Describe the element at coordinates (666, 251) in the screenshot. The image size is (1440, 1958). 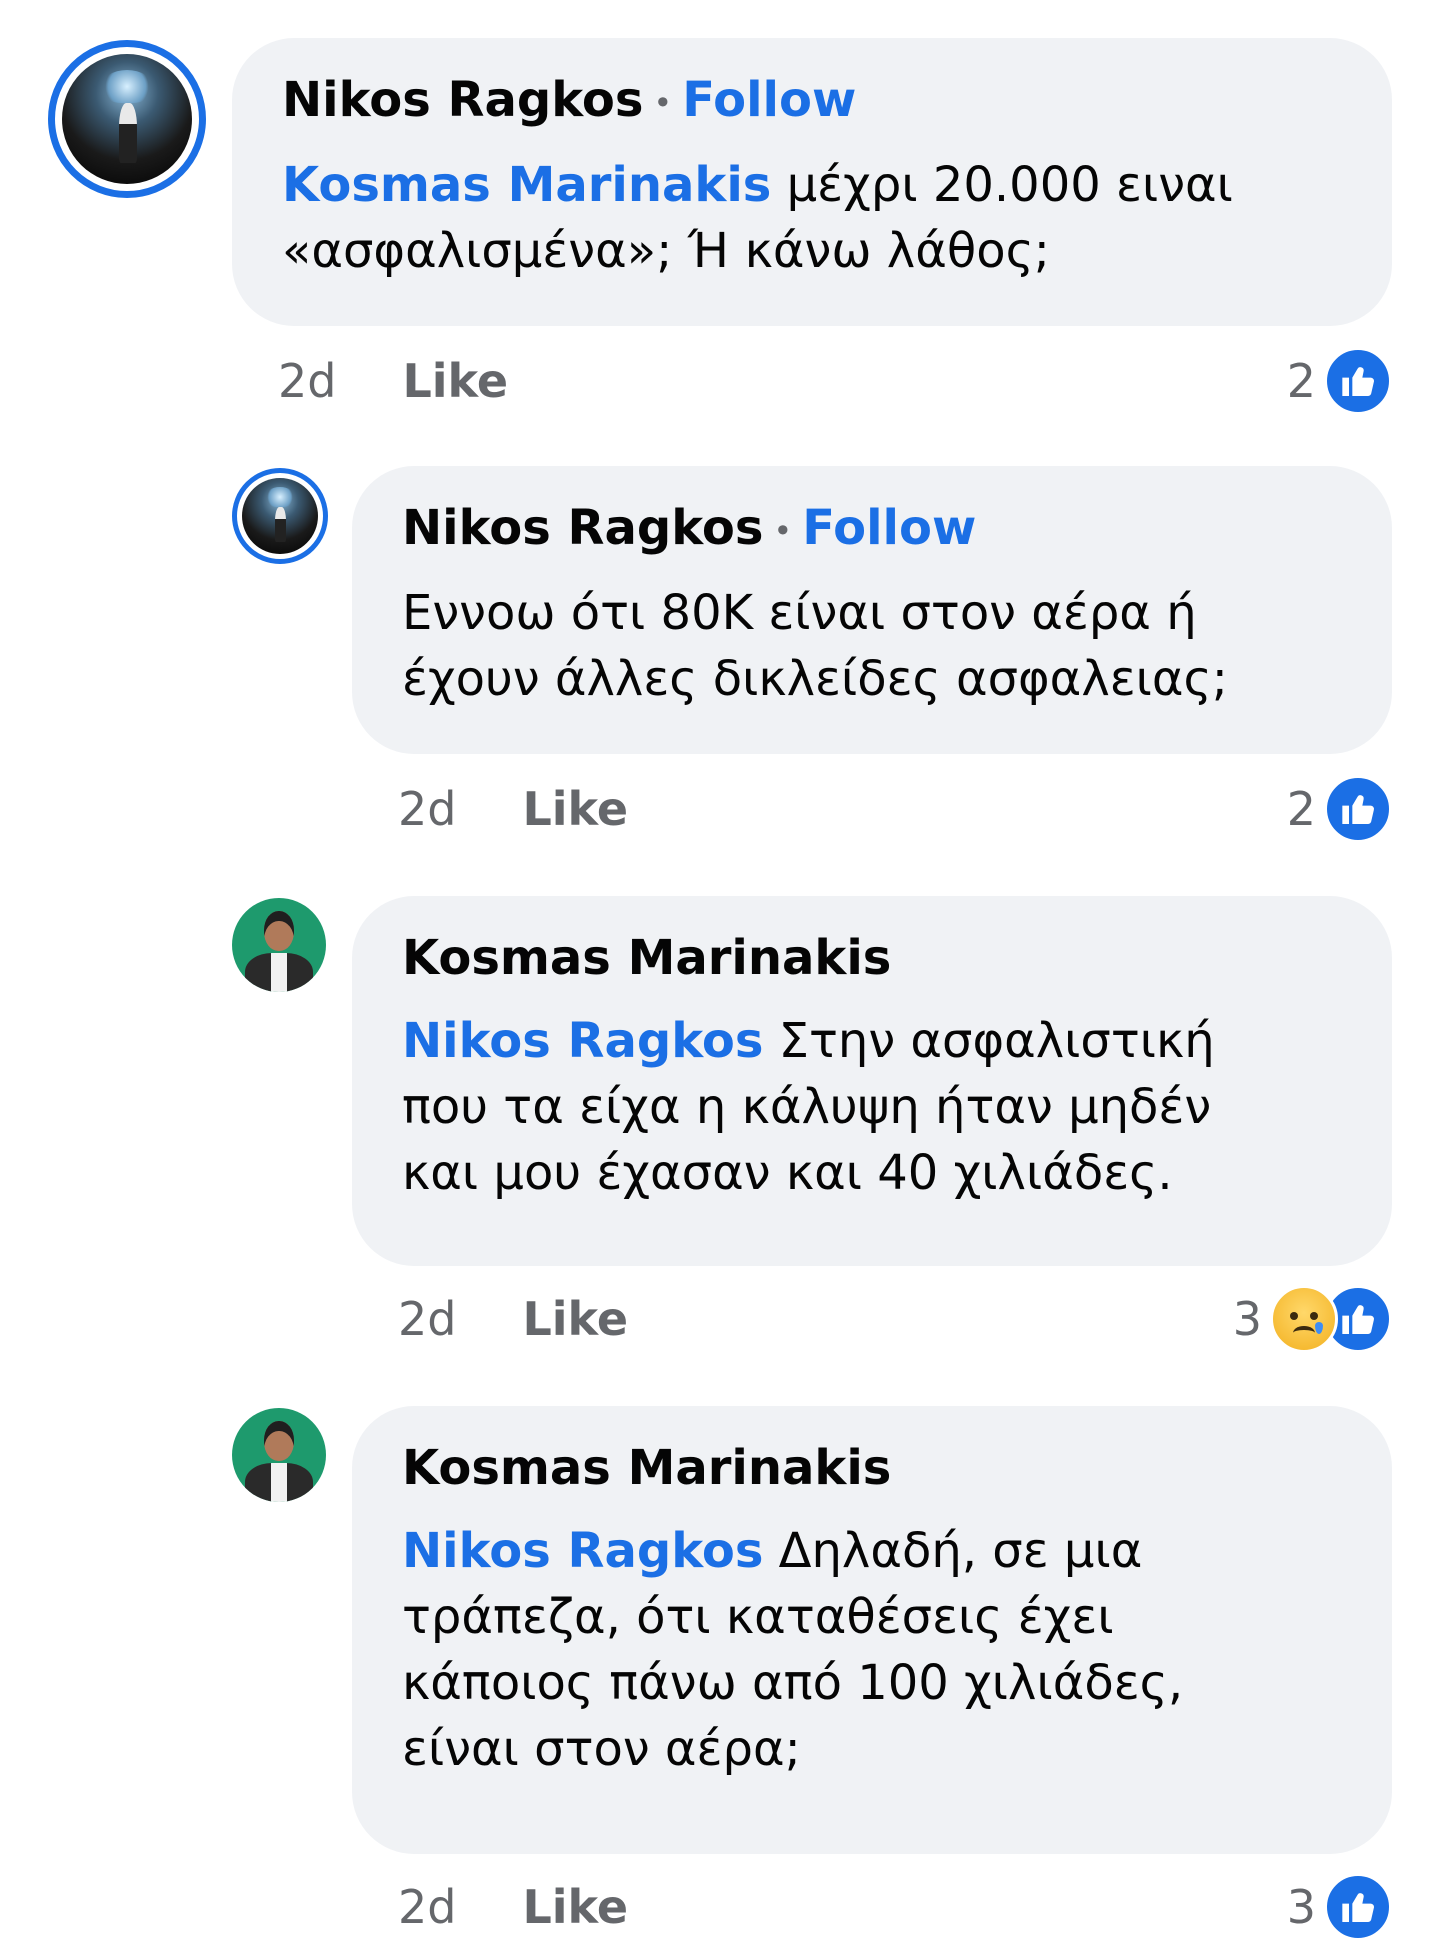
I see `comment-line: «ασφαλισμένα»; Ή κάνω λάθος;` at that location.